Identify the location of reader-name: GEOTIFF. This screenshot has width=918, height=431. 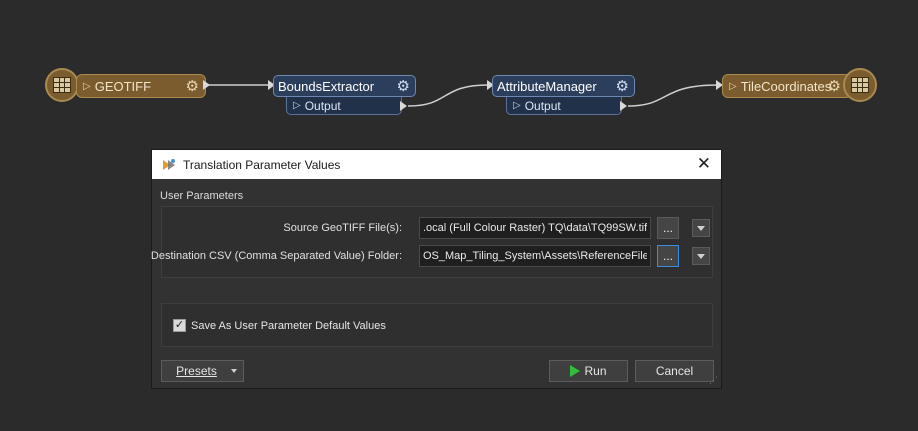
(123, 86).